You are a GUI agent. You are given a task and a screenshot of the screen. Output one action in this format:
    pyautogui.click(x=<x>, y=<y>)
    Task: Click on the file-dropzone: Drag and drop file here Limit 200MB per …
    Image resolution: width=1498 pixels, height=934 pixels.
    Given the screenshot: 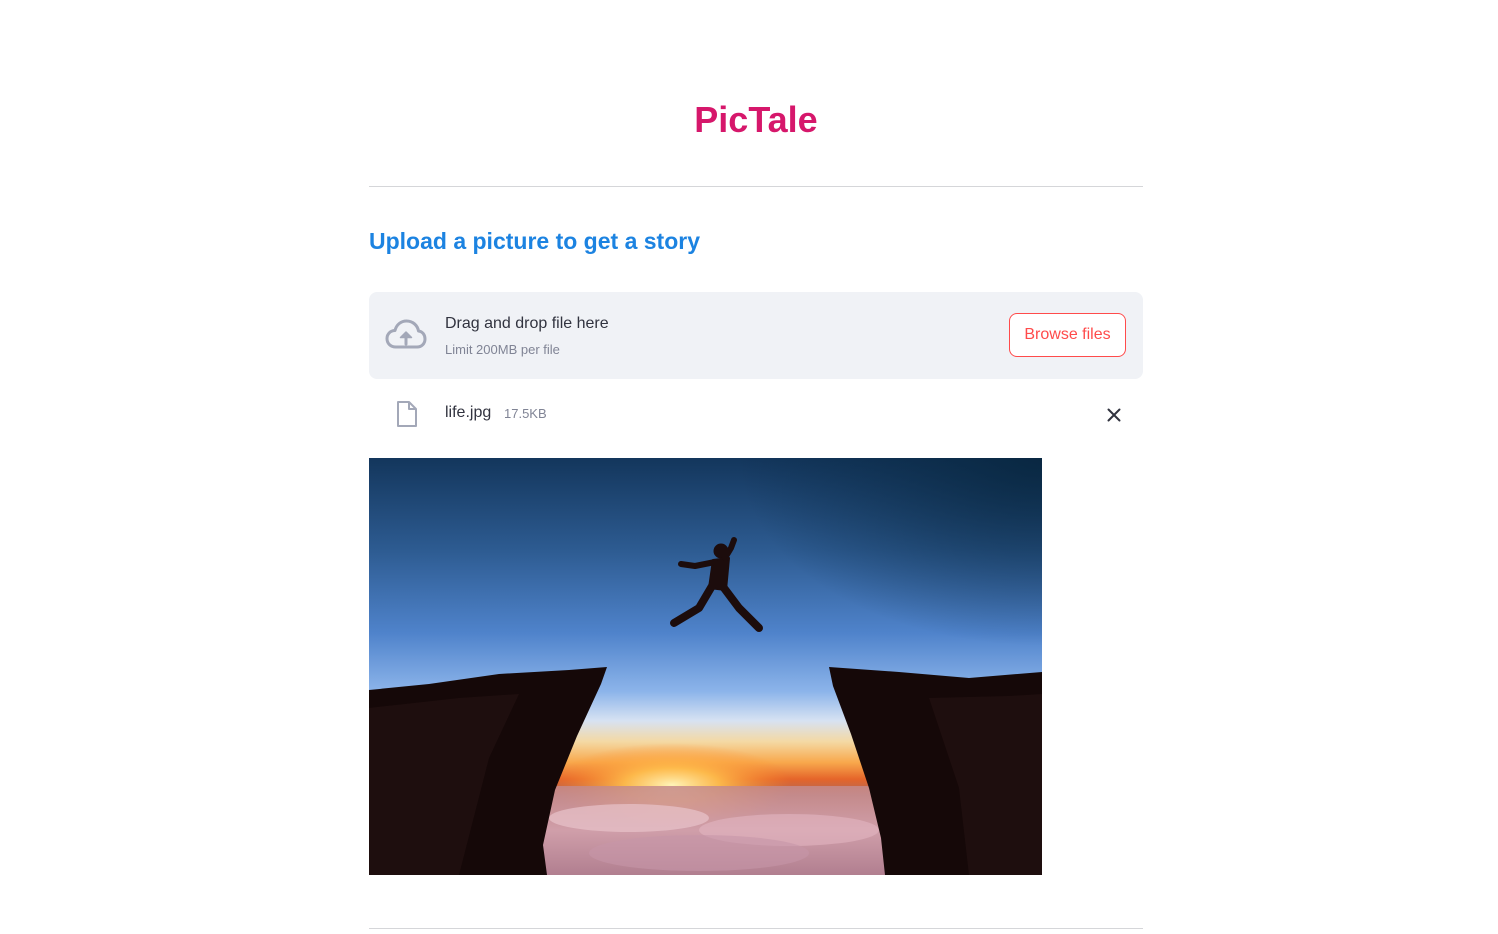 What is the action you would take?
    pyautogui.click(x=756, y=335)
    